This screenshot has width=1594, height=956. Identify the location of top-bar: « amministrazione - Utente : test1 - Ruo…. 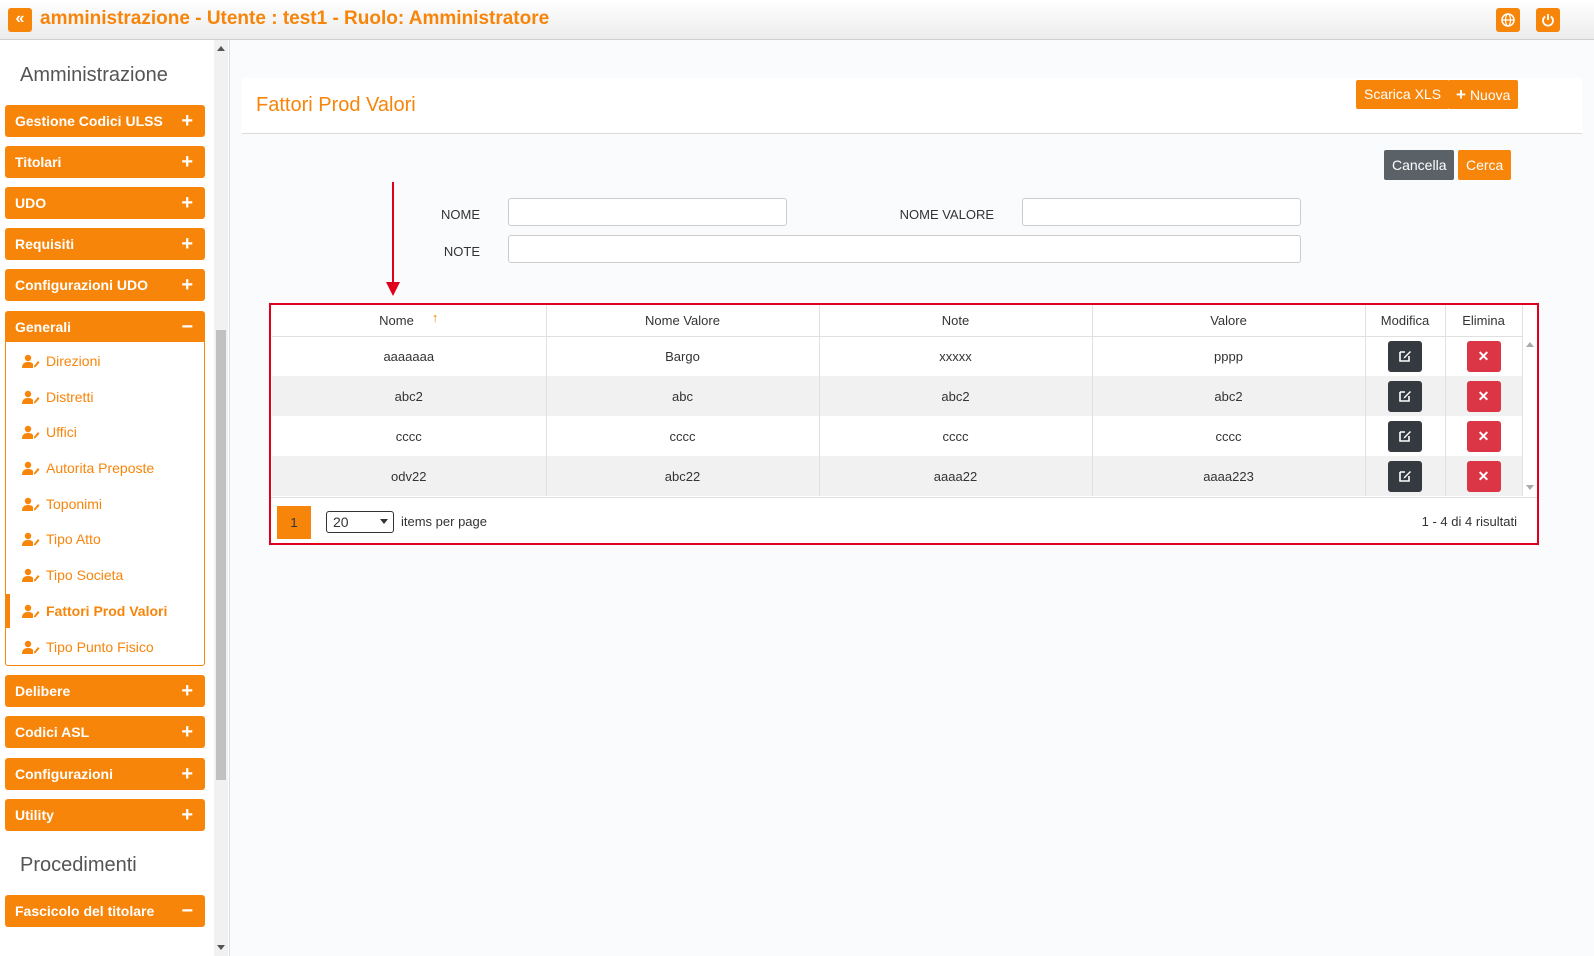
(797, 20).